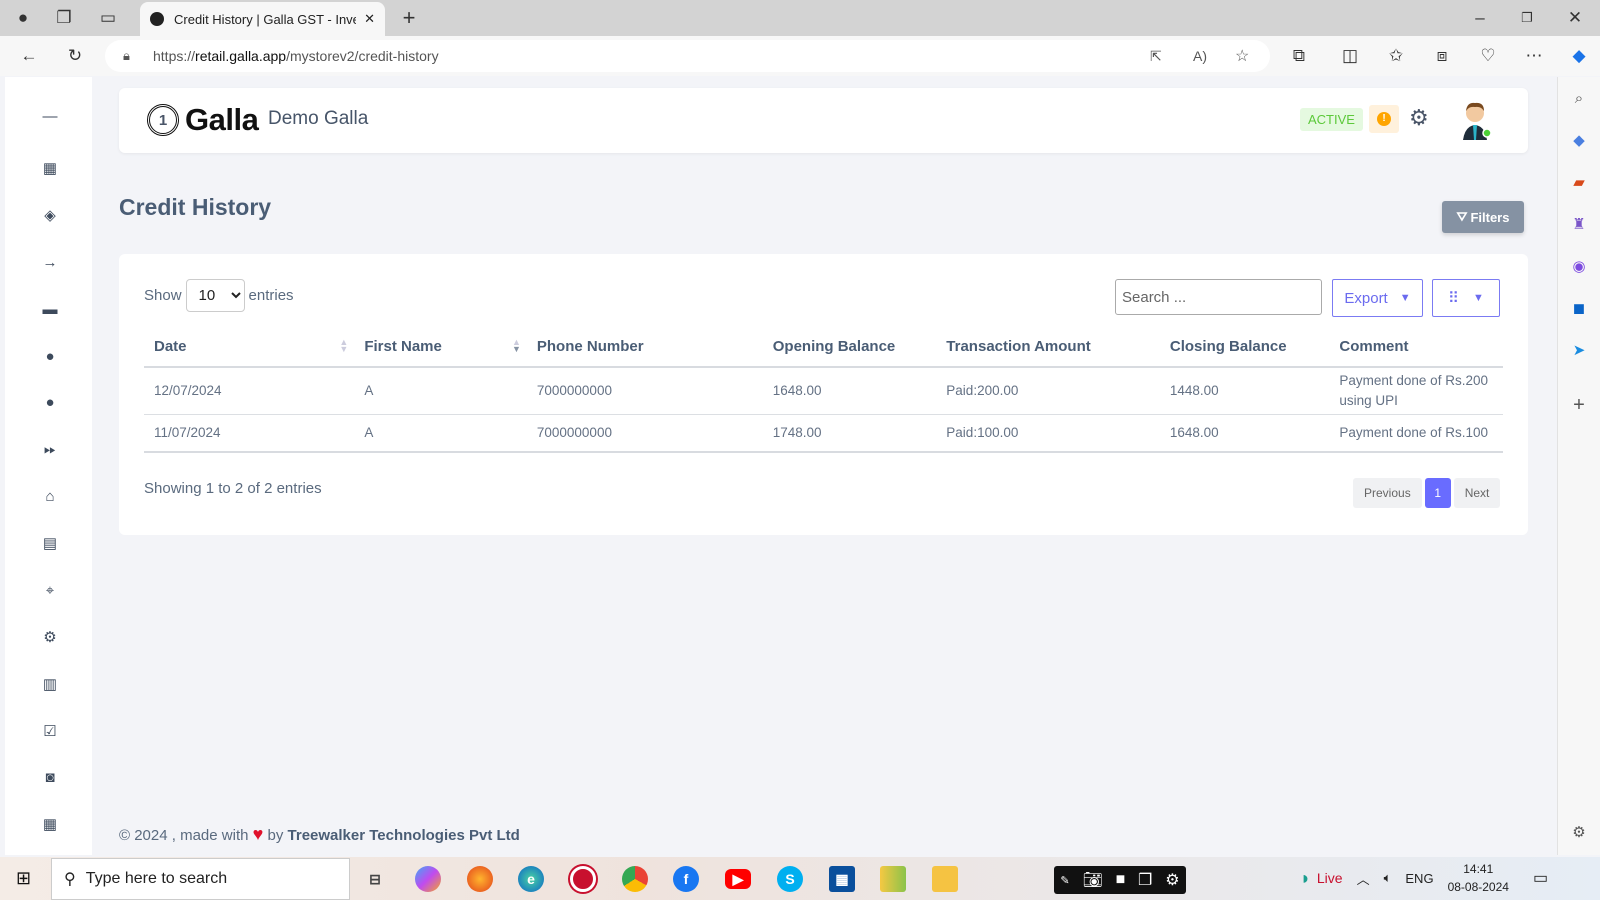 This screenshot has height=900, width=1600. I want to click on close-tab-icon: ✕, so click(369, 19).